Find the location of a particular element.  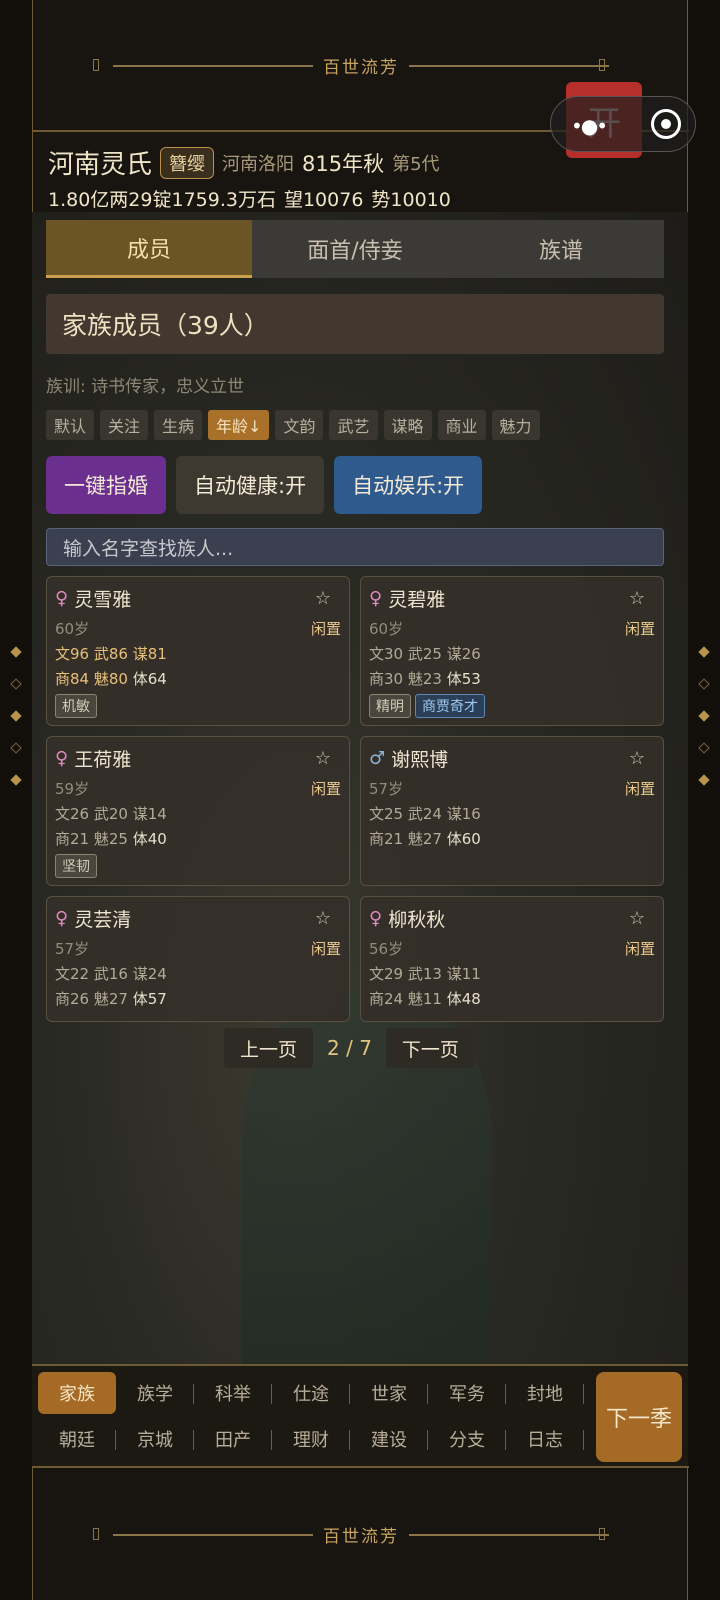

member-age: 56岁 is located at coordinates (386, 949).